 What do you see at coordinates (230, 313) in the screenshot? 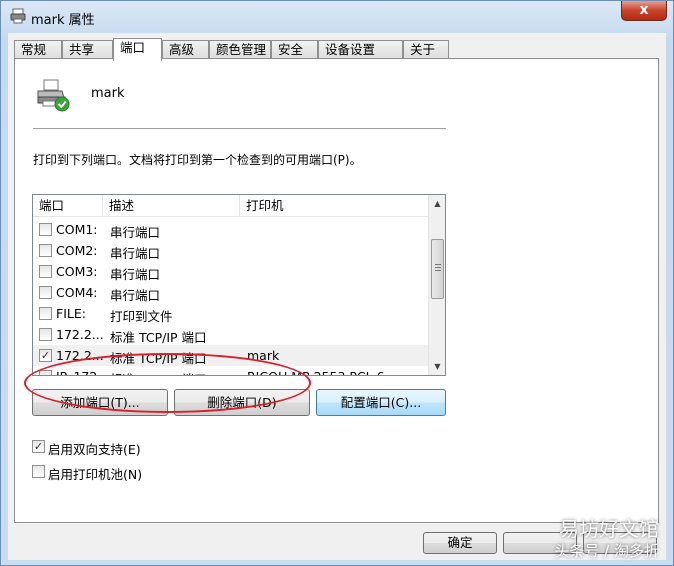
I see `table-row: FILE: 打印到文件` at bounding box center [230, 313].